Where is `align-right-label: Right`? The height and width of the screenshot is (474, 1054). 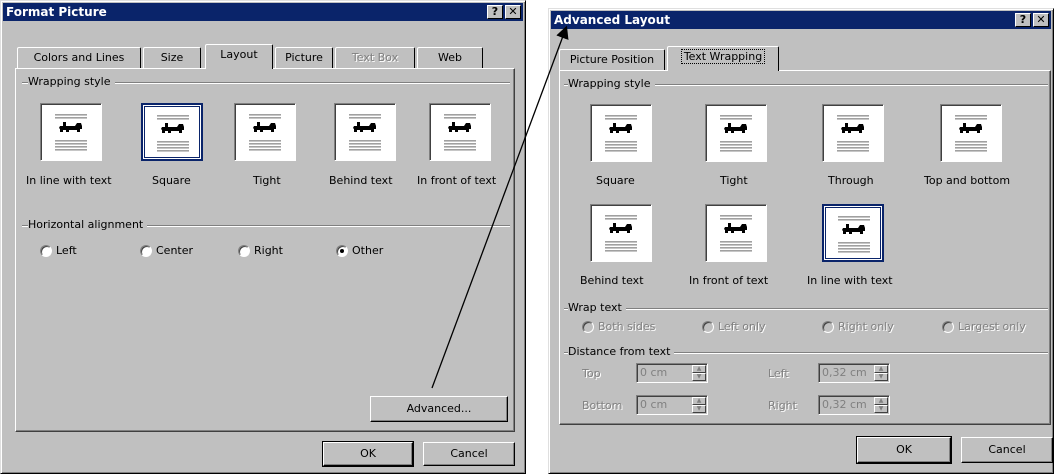
align-right-label: Right is located at coordinates (268, 250).